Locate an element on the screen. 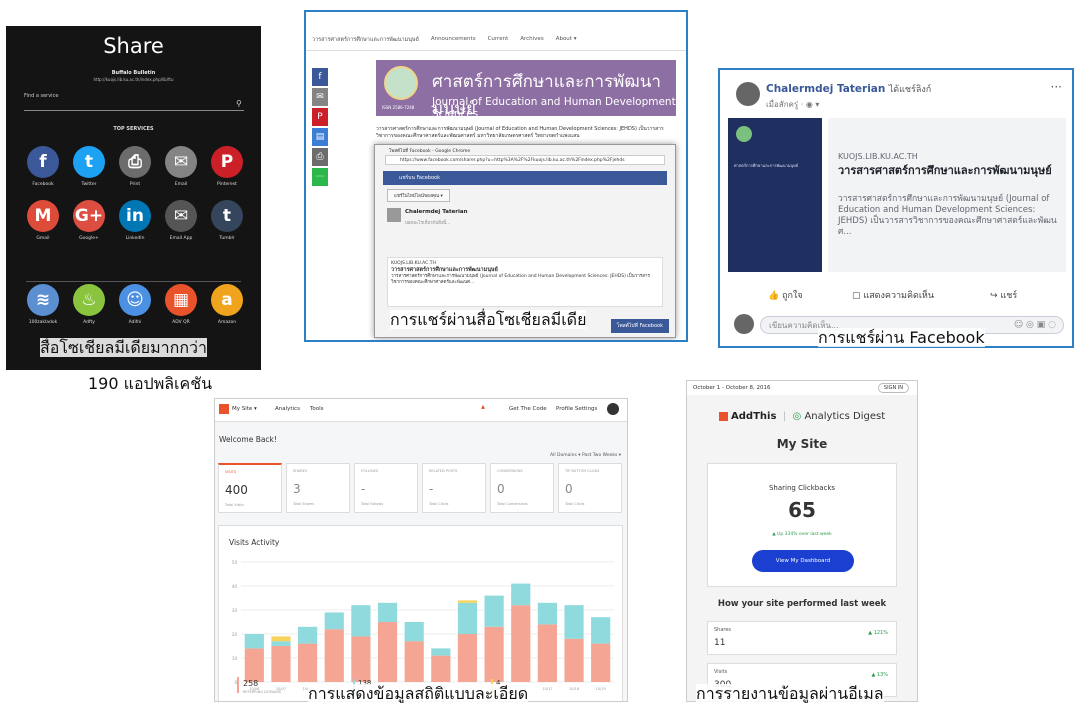 This screenshot has height=703, width=1075. post-time: เมื่อสักครู่ · ◉ ▾ is located at coordinates (793, 104).